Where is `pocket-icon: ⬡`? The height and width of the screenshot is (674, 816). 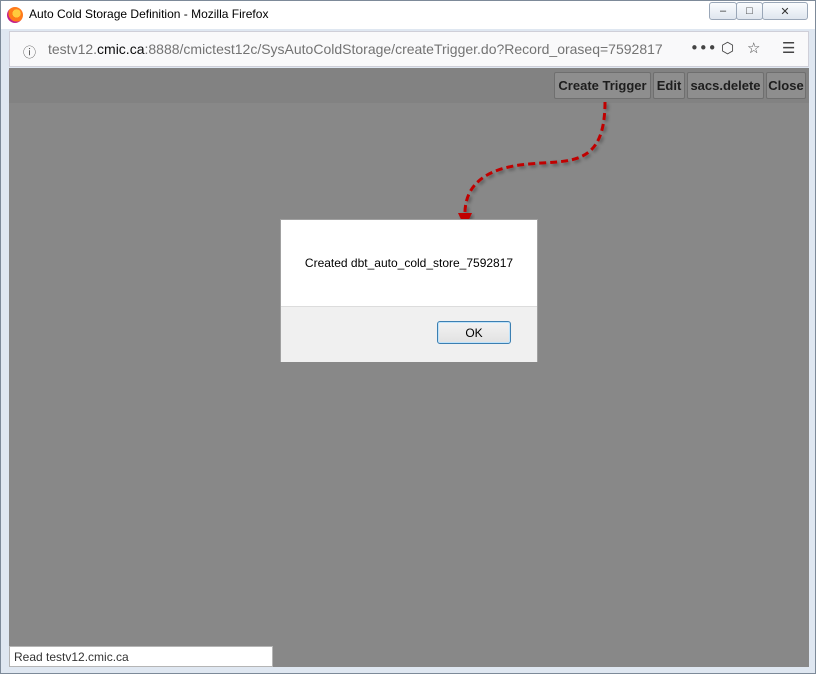 pocket-icon: ⬡ is located at coordinates (727, 48).